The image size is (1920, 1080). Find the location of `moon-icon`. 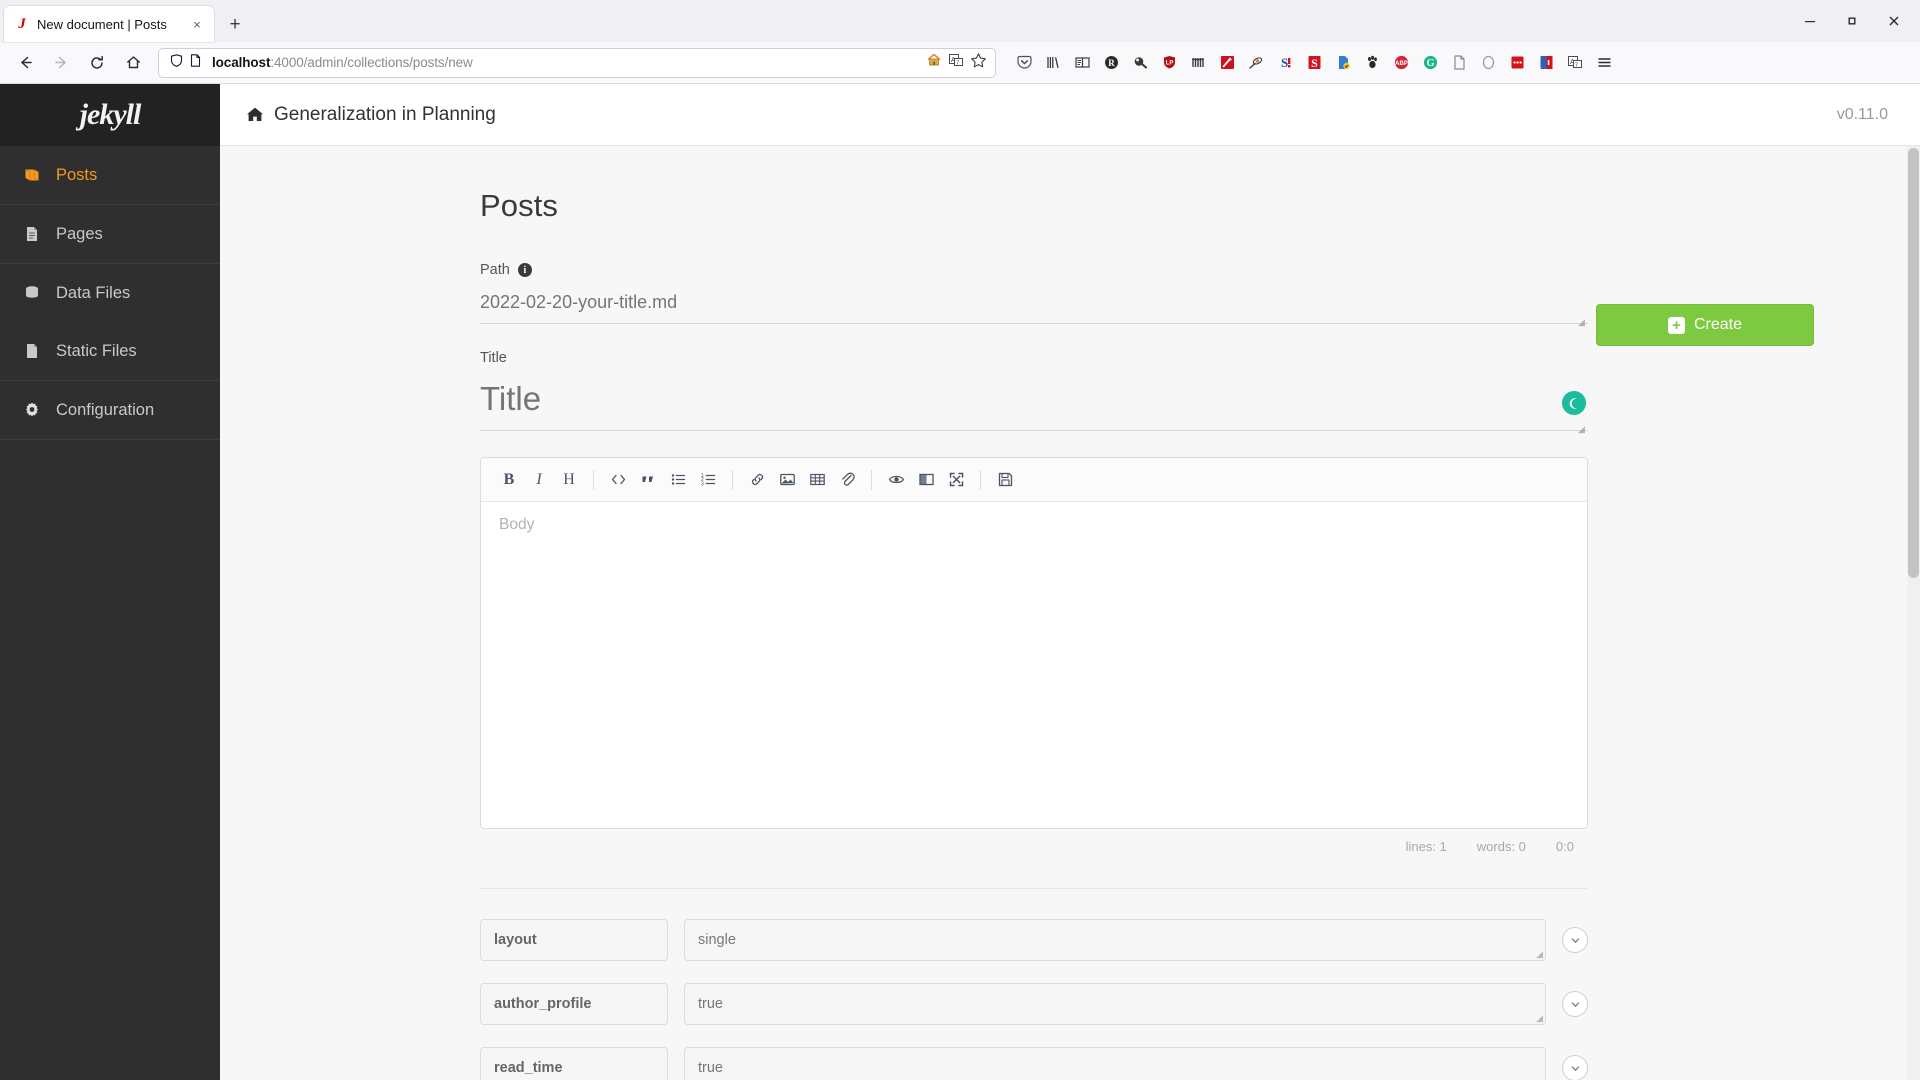

moon-icon is located at coordinates (1574, 403).